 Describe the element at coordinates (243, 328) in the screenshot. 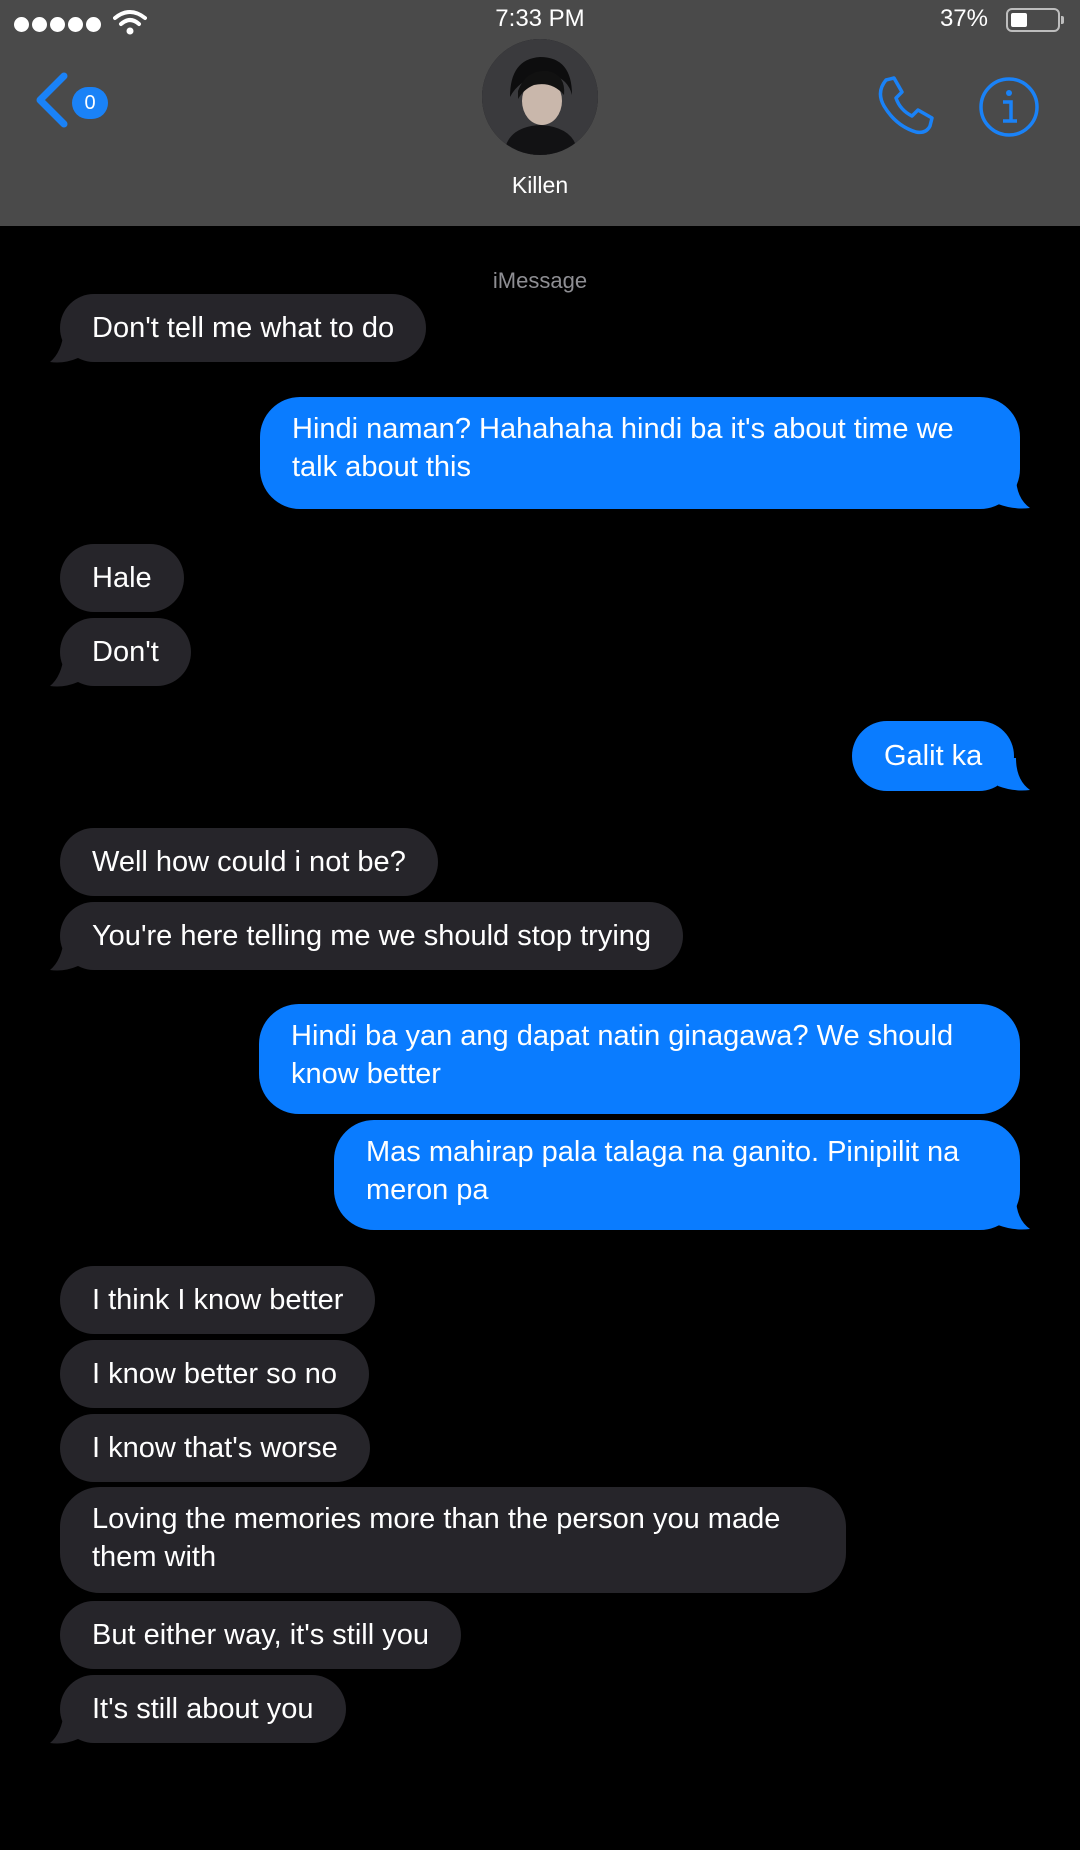

I see `incoming-message-bubble: Don't tell me what to do` at that location.